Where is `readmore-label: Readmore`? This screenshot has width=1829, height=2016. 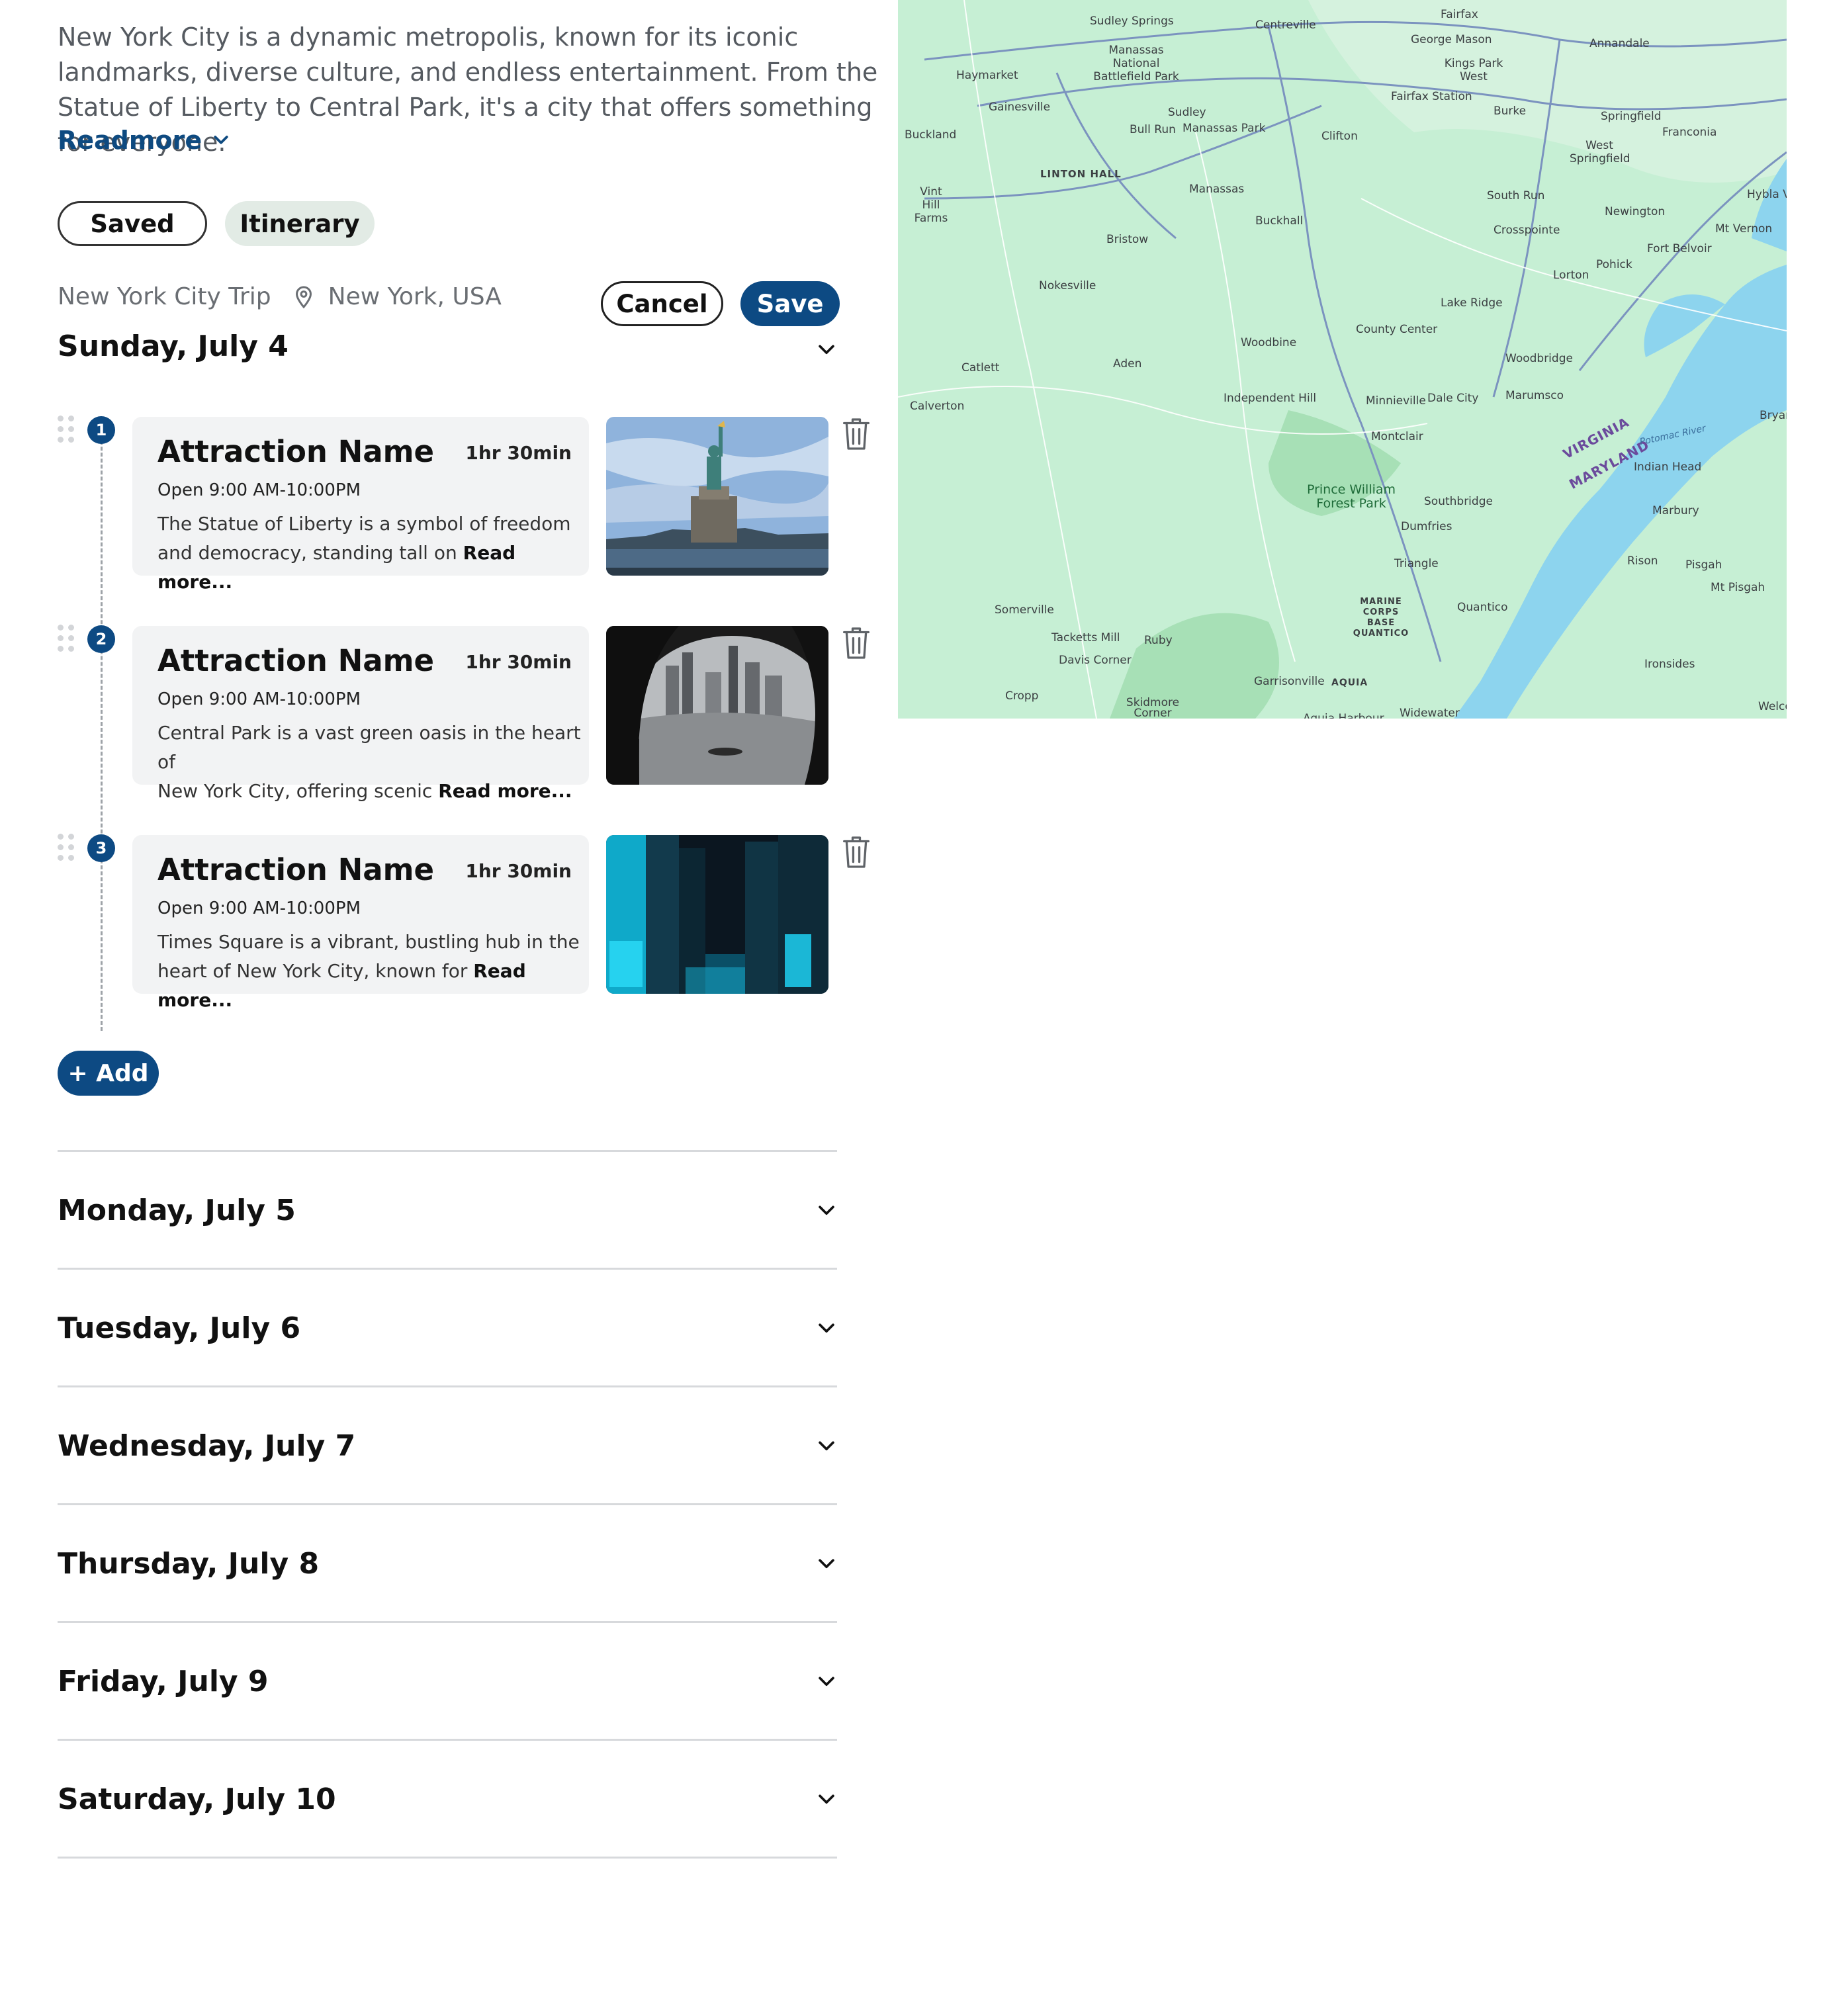
readmore-label: Readmore is located at coordinates (130, 140).